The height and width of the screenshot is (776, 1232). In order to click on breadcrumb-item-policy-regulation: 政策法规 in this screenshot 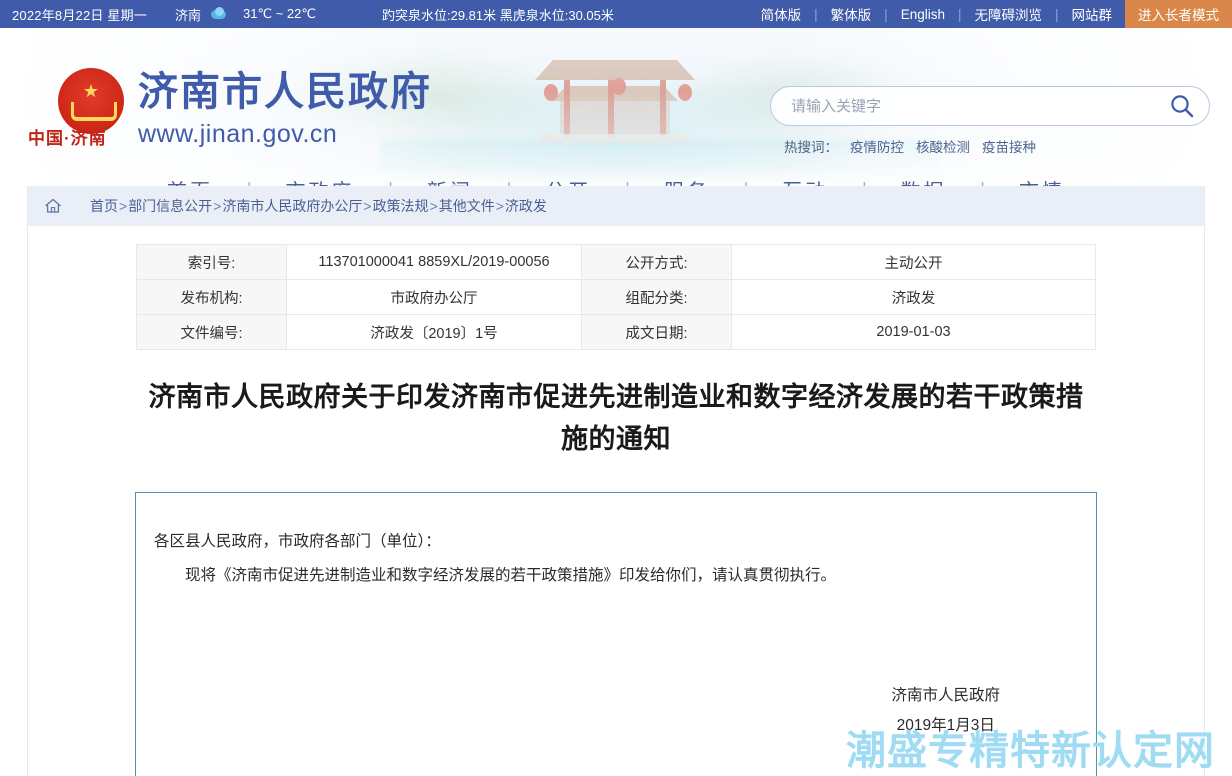, I will do `click(401, 206)`.